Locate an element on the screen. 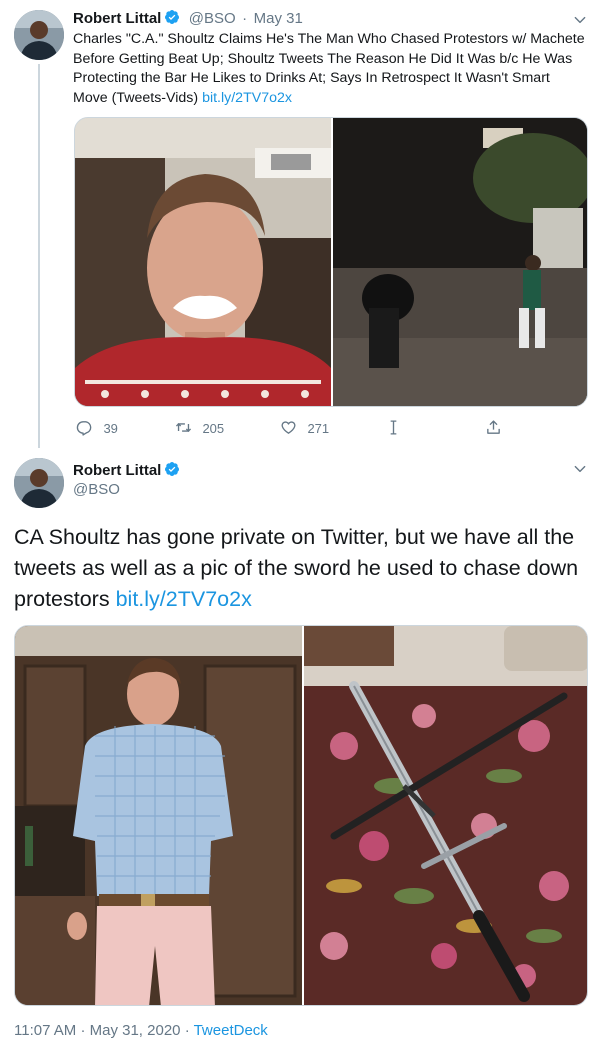 The width and height of the screenshot is (600, 1048). reply-count: 39 is located at coordinates (110, 428).